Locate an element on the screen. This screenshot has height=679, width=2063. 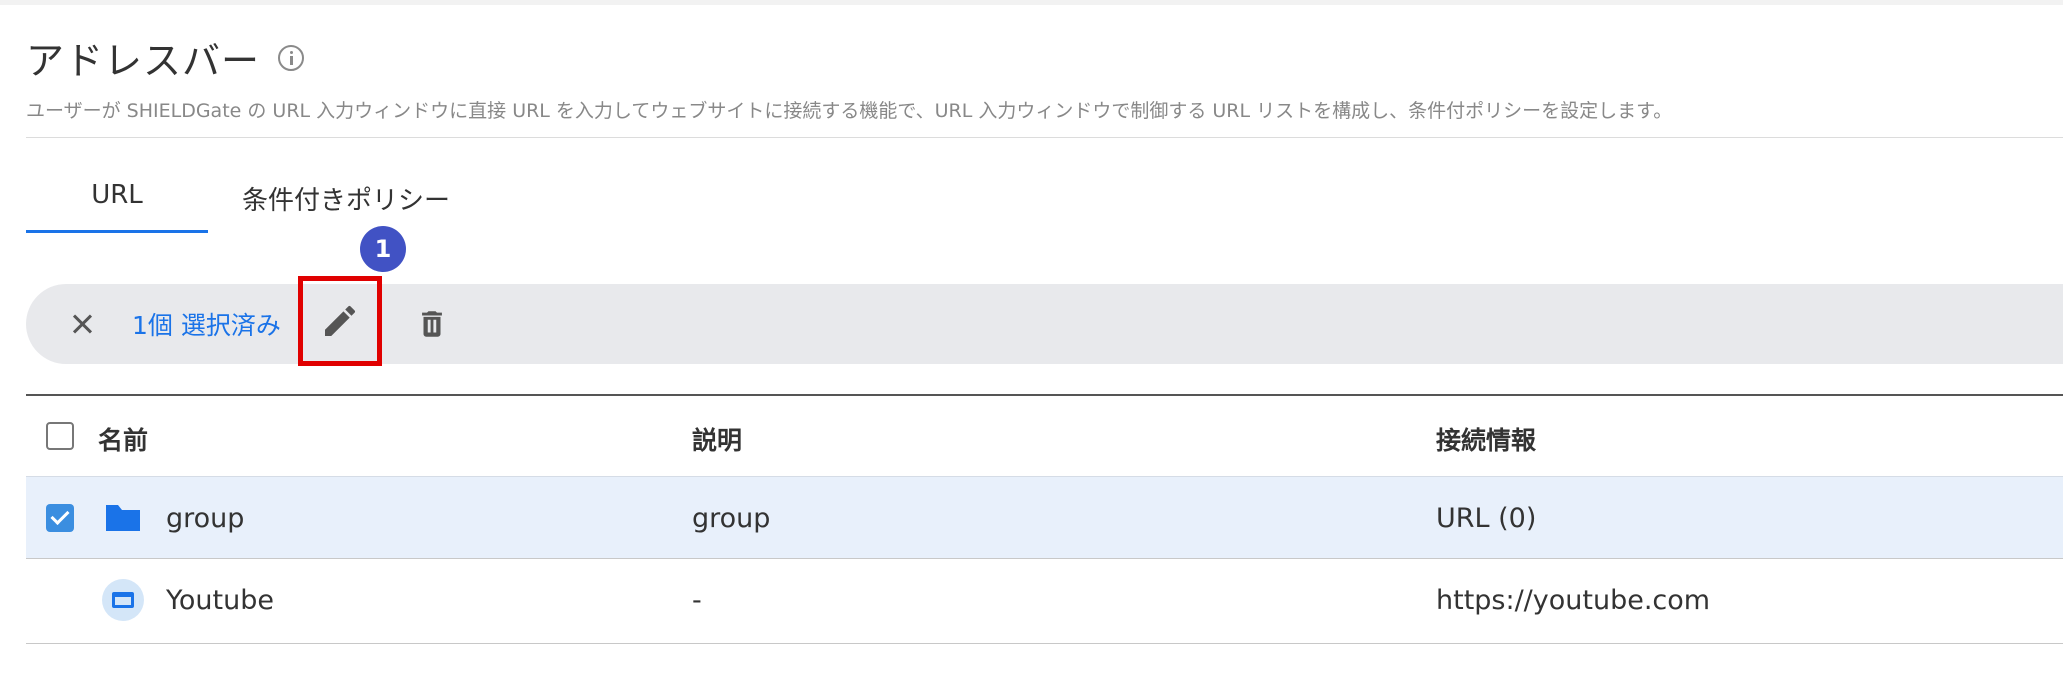
row-checkbox is located at coordinates (60, 518).